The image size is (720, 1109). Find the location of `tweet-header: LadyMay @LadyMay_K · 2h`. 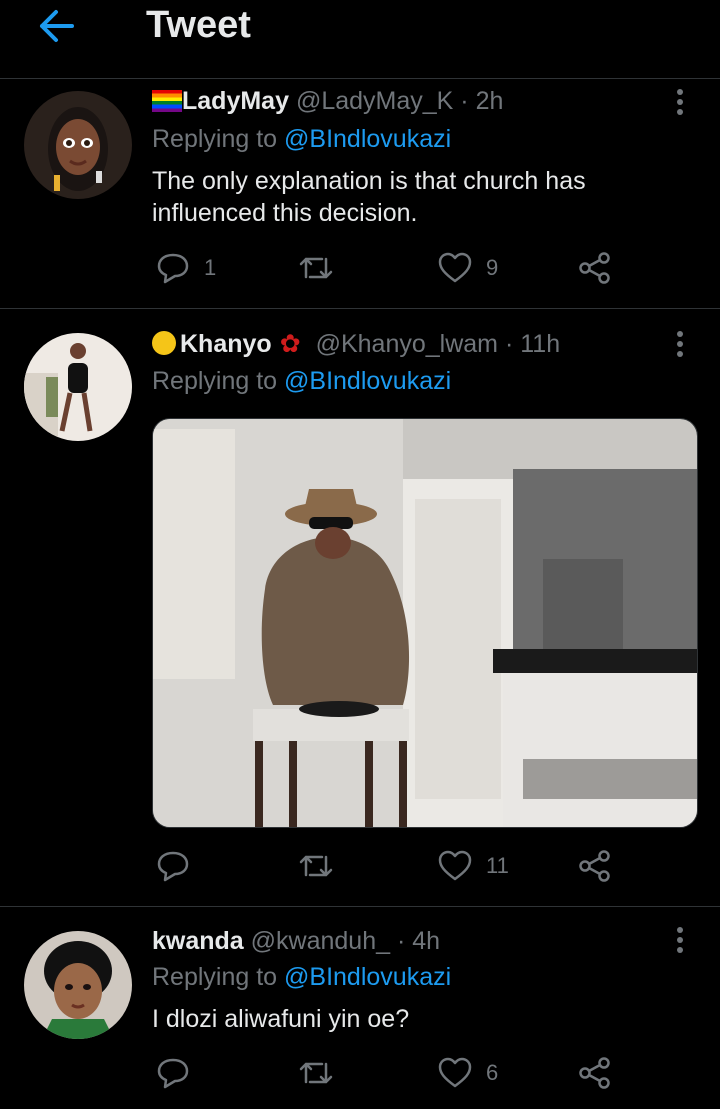

tweet-header: LadyMay @LadyMay_K · 2h is located at coordinates (327, 101).